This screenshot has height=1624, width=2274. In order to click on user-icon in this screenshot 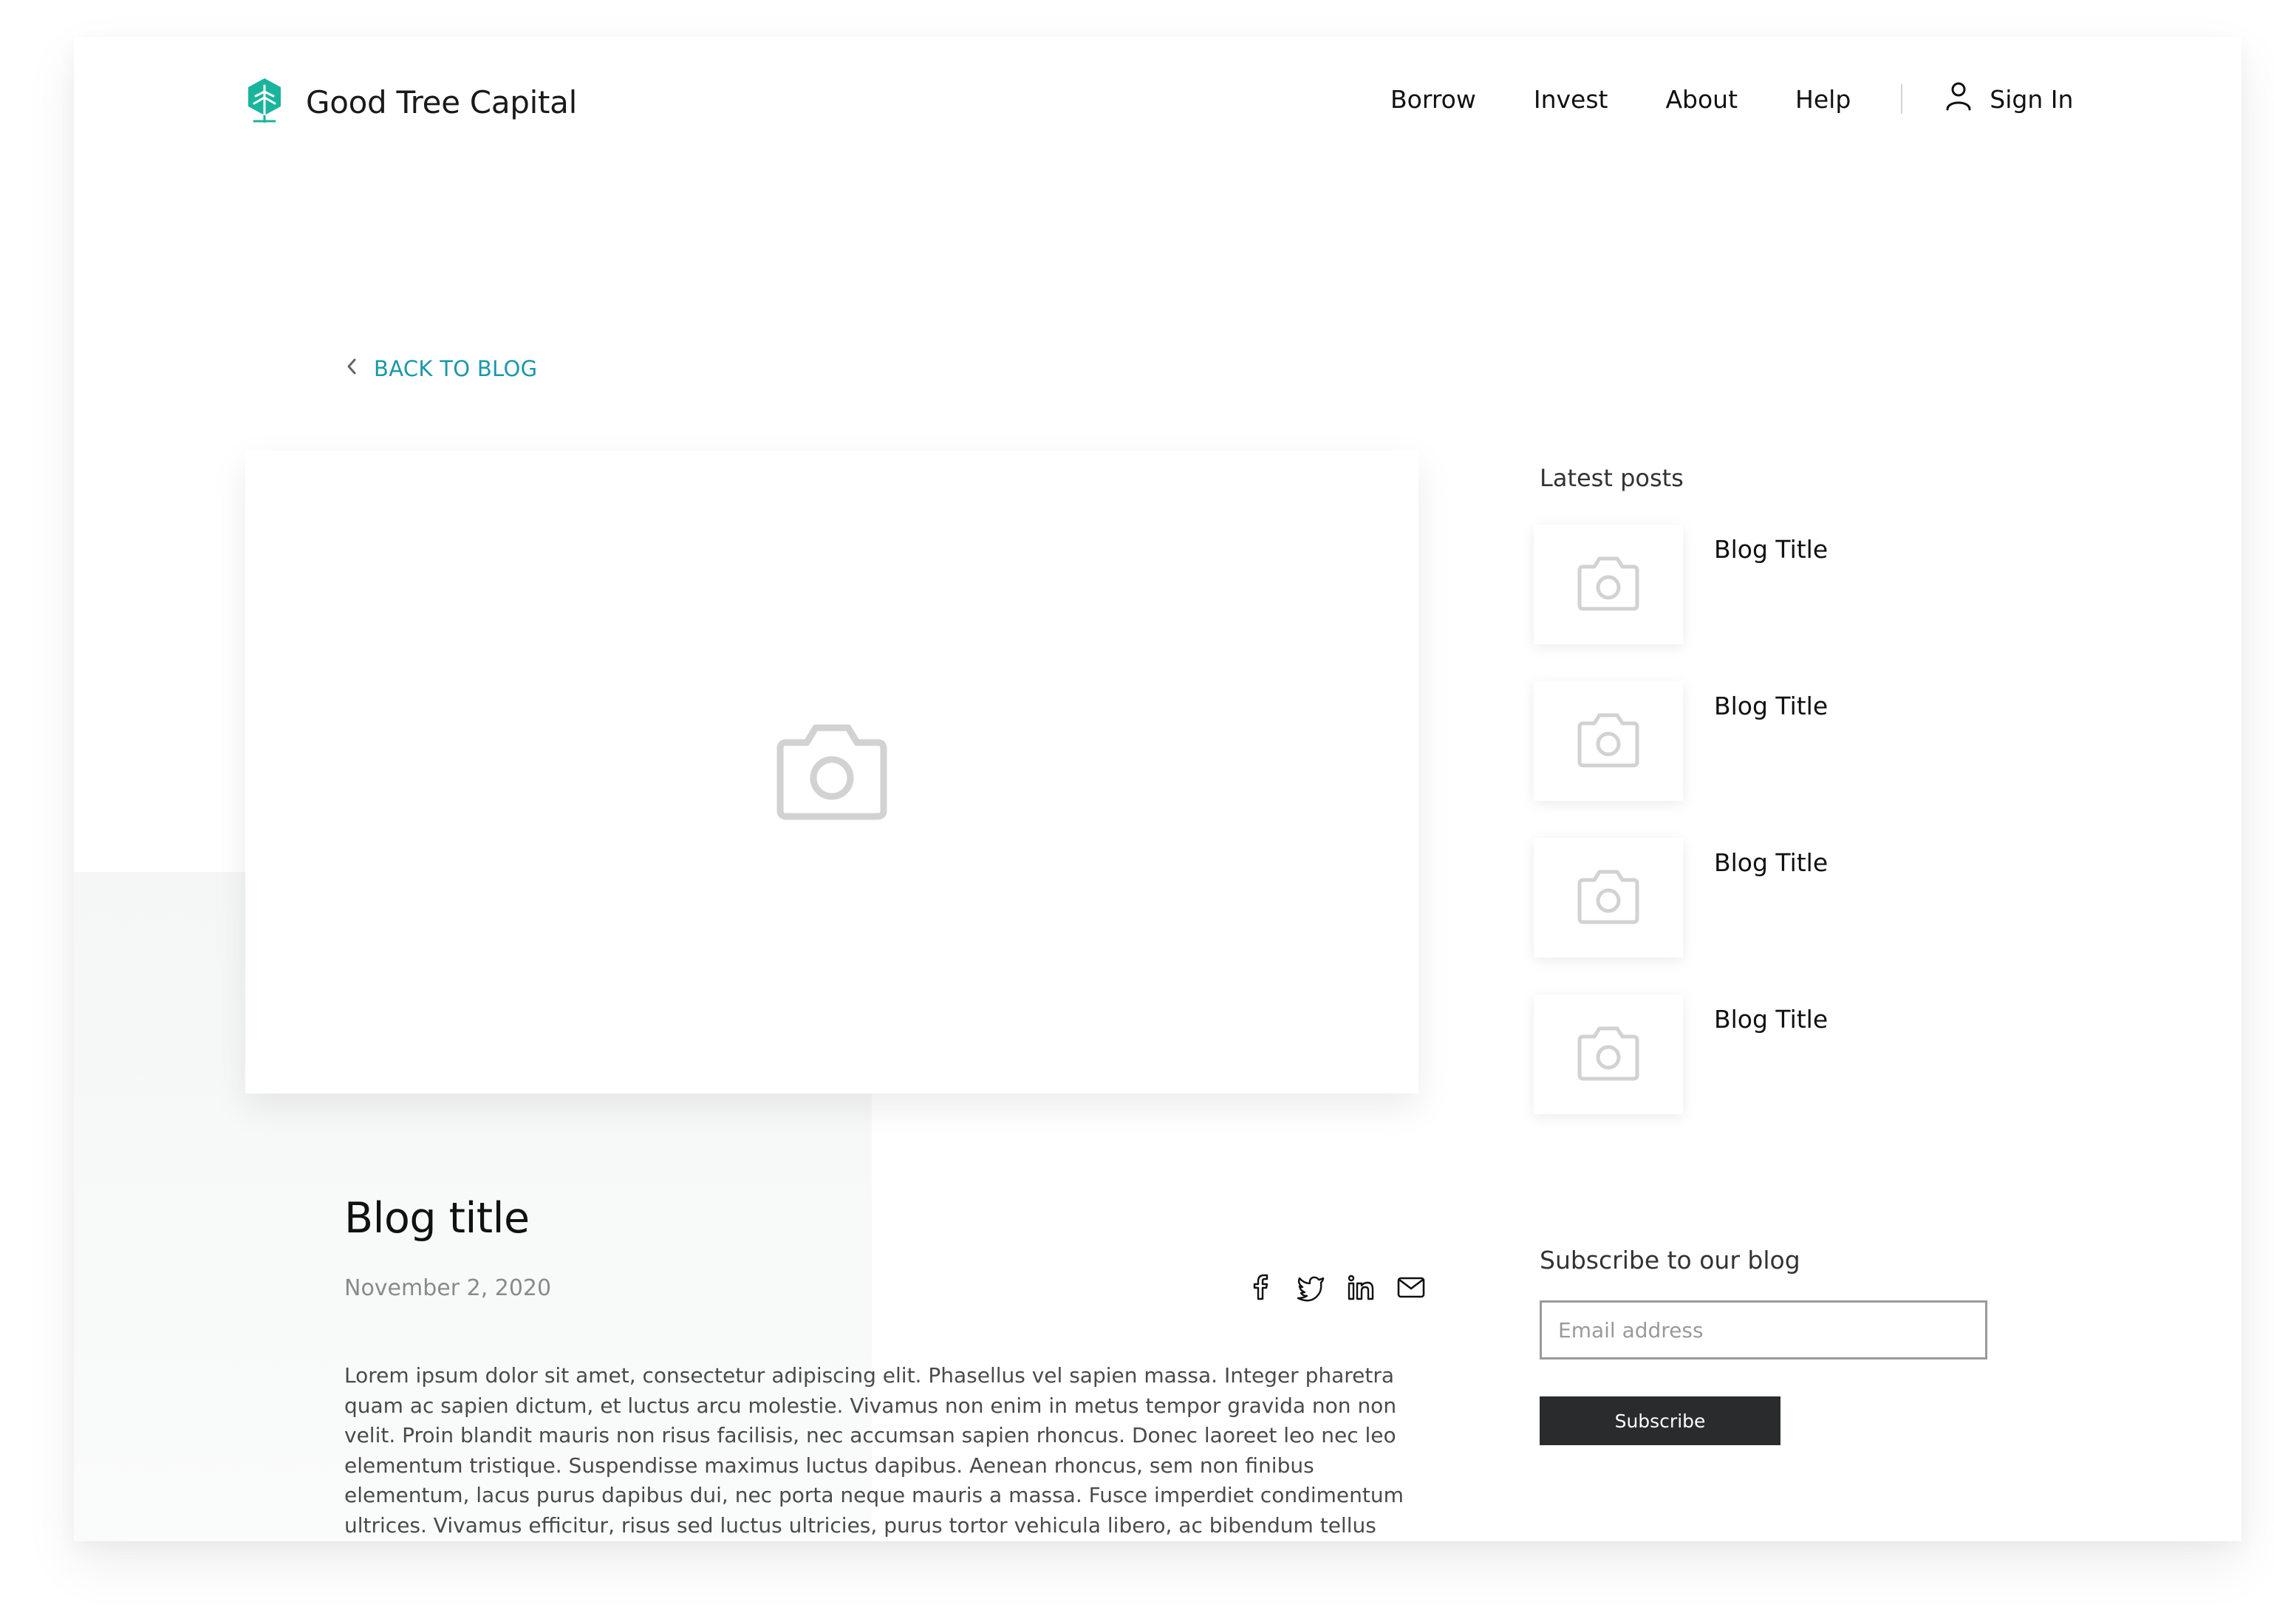, I will do `click(1967, 99)`.